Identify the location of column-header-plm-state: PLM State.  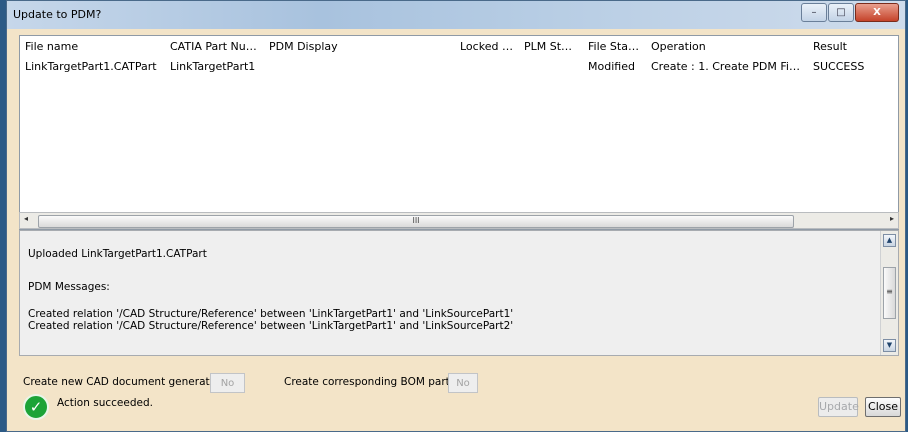
(551, 46).